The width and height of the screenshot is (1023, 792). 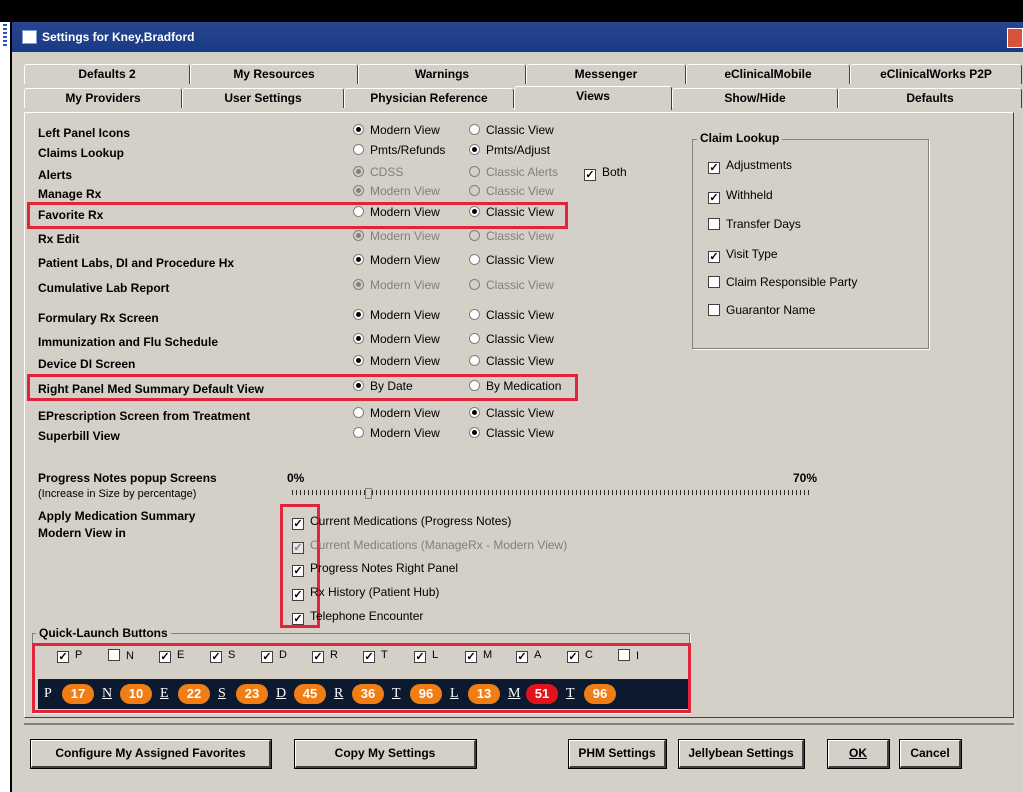 I want to click on setting-option-label: Classic Alerts, so click(x=522, y=172).